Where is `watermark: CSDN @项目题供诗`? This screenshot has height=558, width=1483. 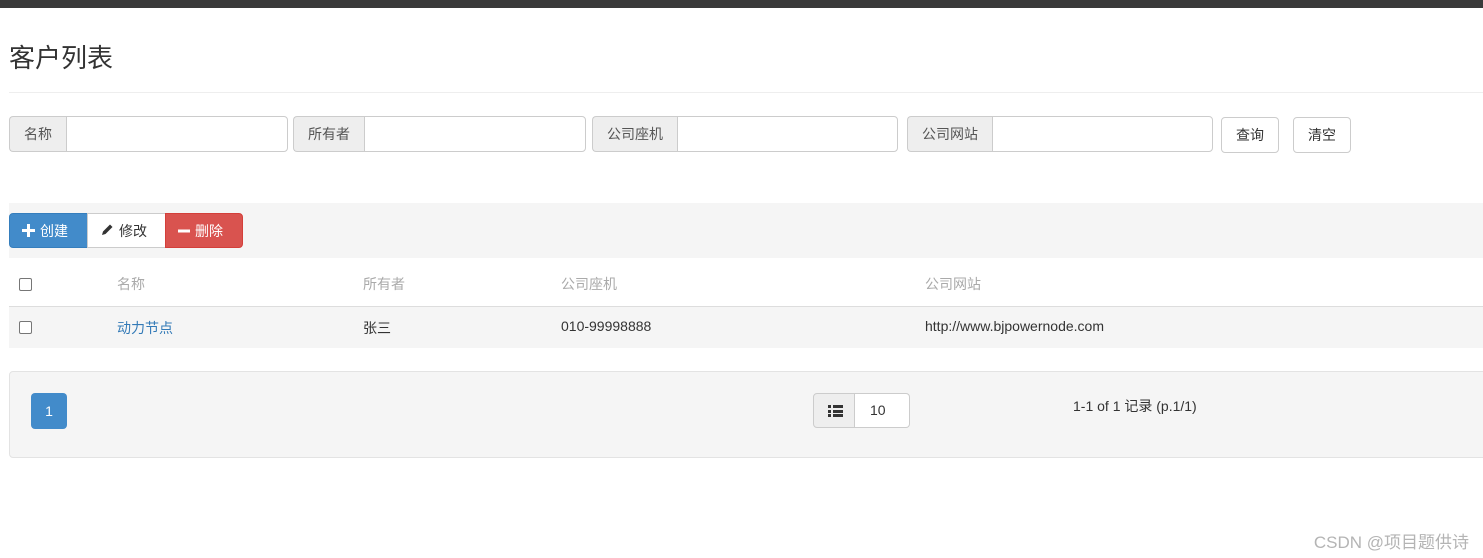 watermark: CSDN @项目题供诗 is located at coordinates (1391, 542).